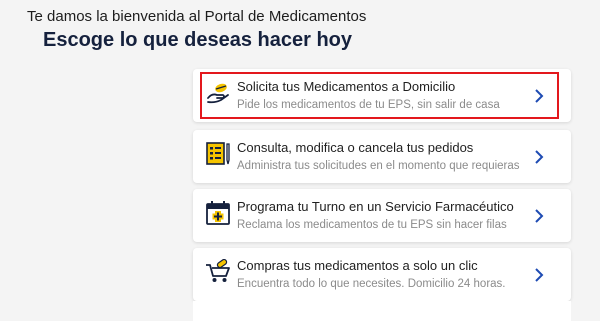 Image resolution: width=600 pixels, height=321 pixels. What do you see at coordinates (218, 93) in the screenshot?
I see `hand-pill-icon` at bounding box center [218, 93].